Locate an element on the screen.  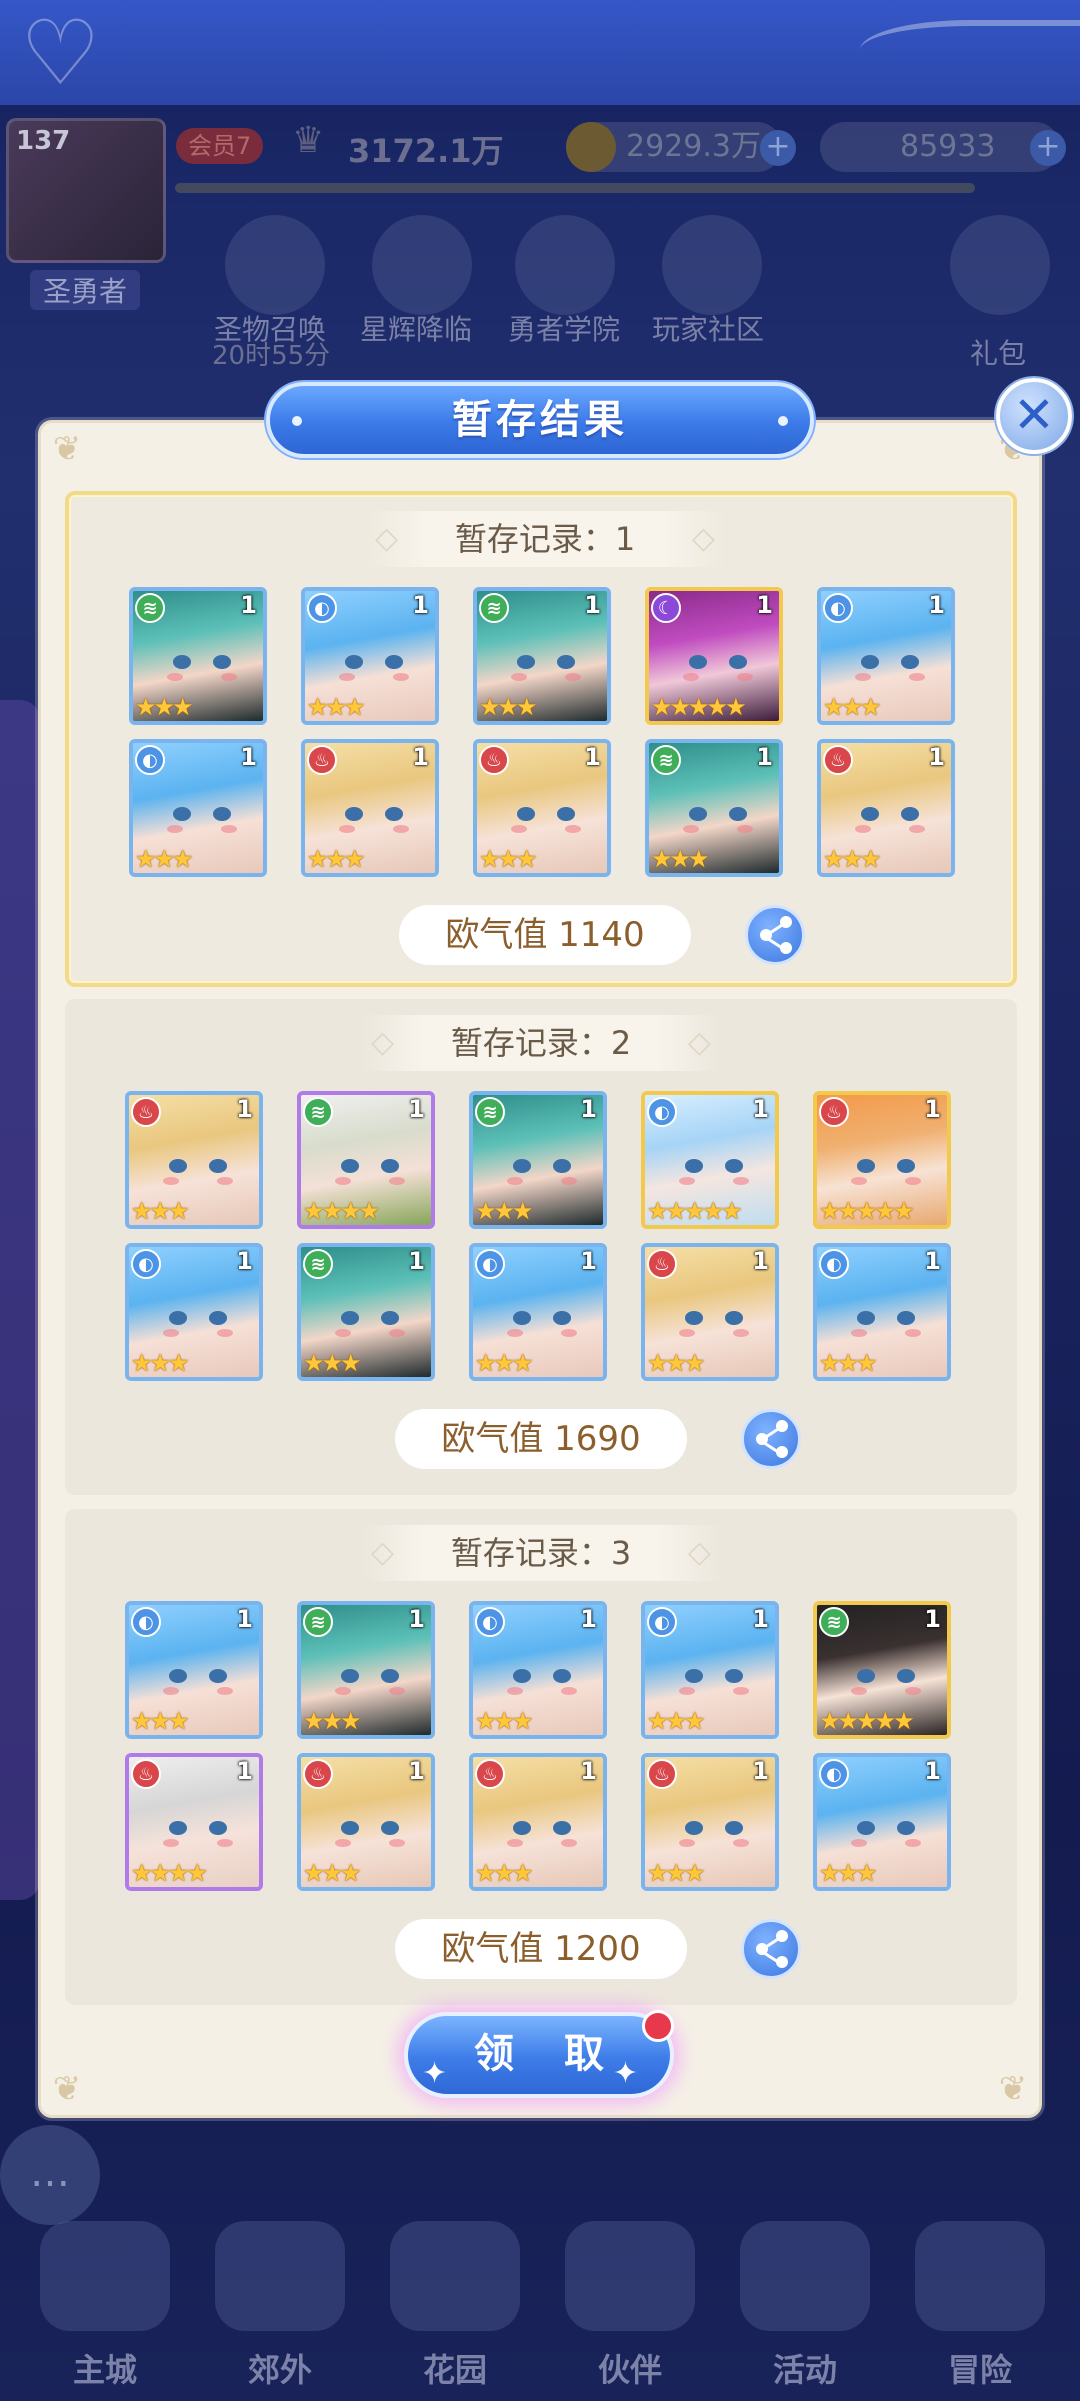
tap-community-icon is located at coordinates (712, 265).